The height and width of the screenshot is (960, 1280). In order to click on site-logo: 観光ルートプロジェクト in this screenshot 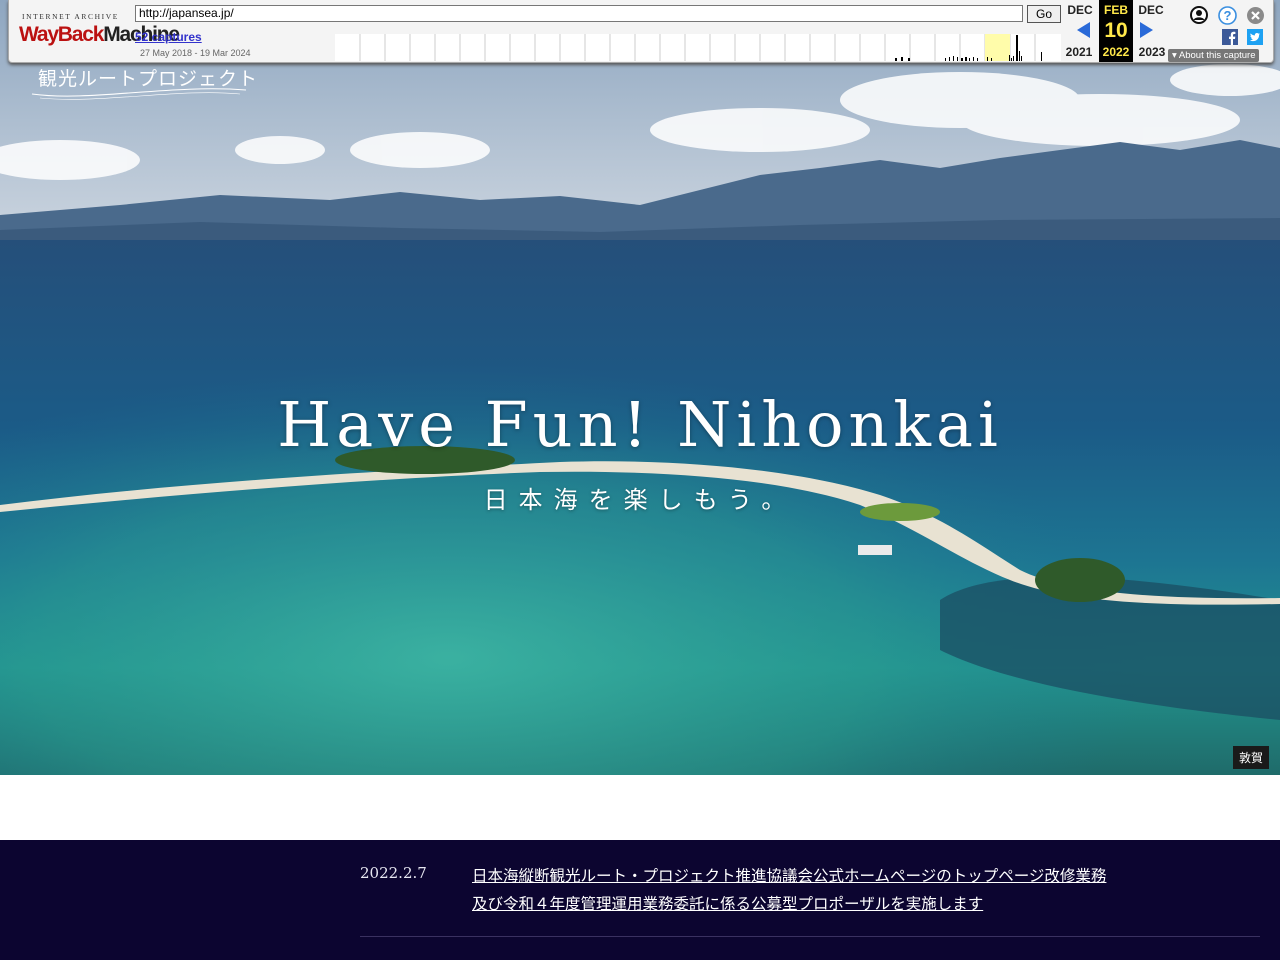, I will do `click(144, 82)`.